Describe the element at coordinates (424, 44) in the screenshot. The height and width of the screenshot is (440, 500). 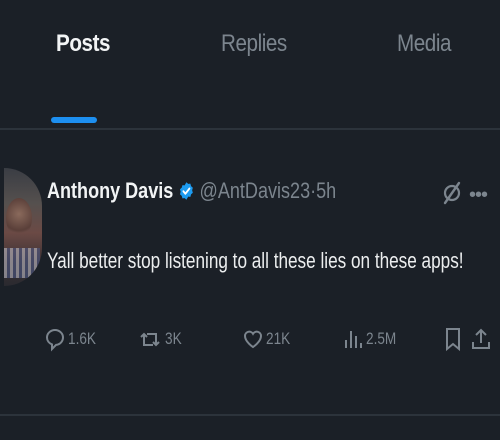
I see `tab-media: Media` at that location.